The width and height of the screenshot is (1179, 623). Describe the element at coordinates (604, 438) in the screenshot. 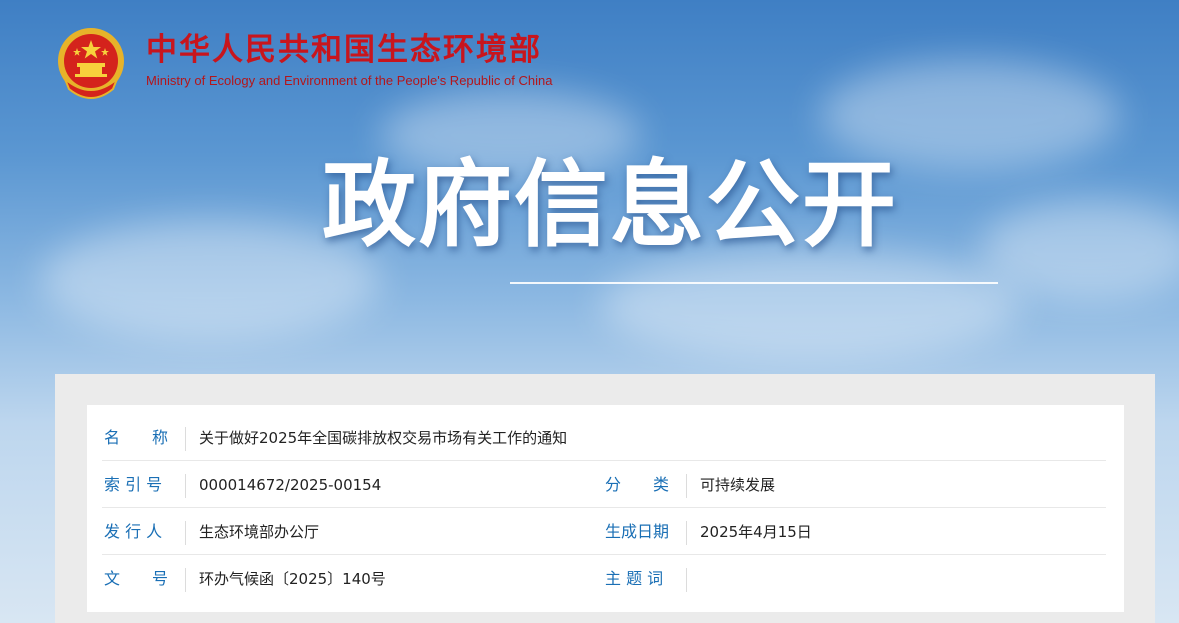

I see `row-name: 名 称 关于做好2025年全国碳排放权交易市场有关工作的通知` at that location.